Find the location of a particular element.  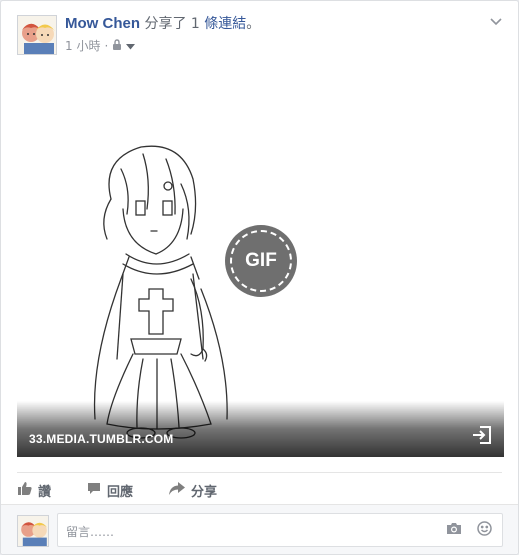

post-meta: 1 小時 · is located at coordinates (100, 45).